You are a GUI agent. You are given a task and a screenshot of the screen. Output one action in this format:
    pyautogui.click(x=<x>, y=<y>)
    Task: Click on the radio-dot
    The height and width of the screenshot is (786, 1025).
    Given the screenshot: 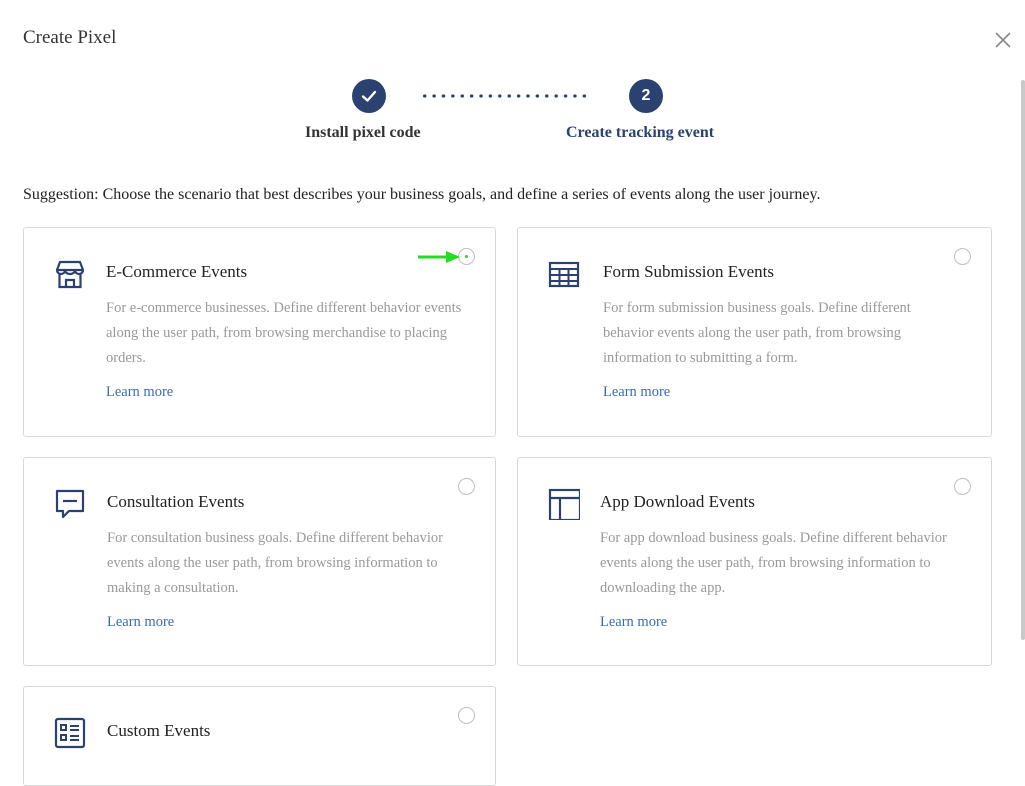 What is the action you would take?
    pyautogui.click(x=466, y=256)
    